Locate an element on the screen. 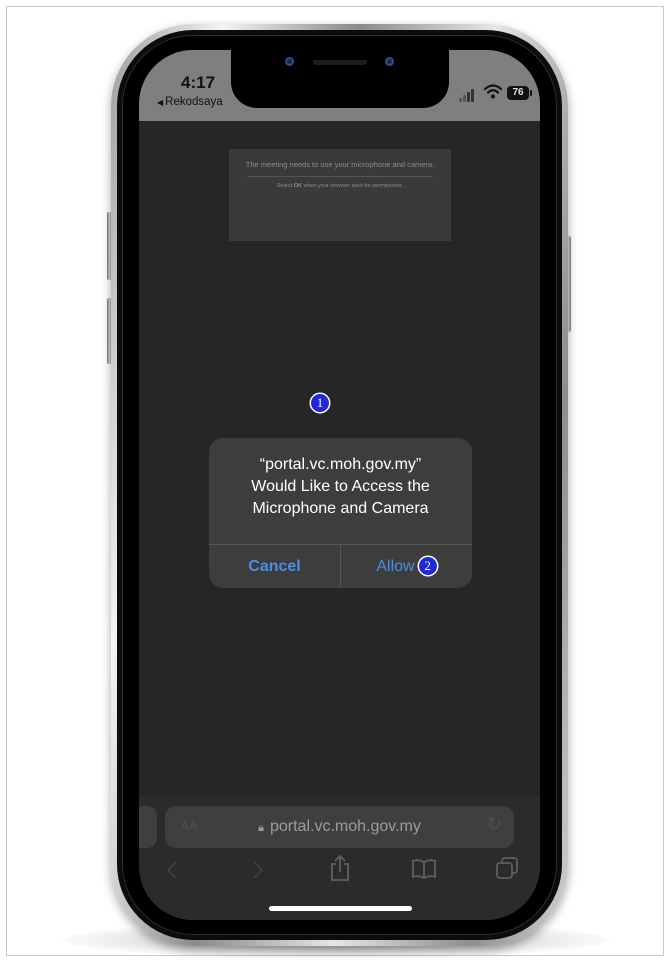 This screenshot has height=965, width=672. back-app-label: Rekodsaya is located at coordinates (194, 102).